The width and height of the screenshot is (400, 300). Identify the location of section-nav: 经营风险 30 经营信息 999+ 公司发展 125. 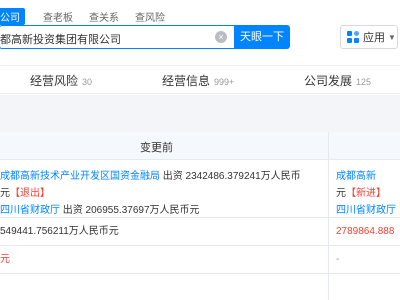
(200, 80).